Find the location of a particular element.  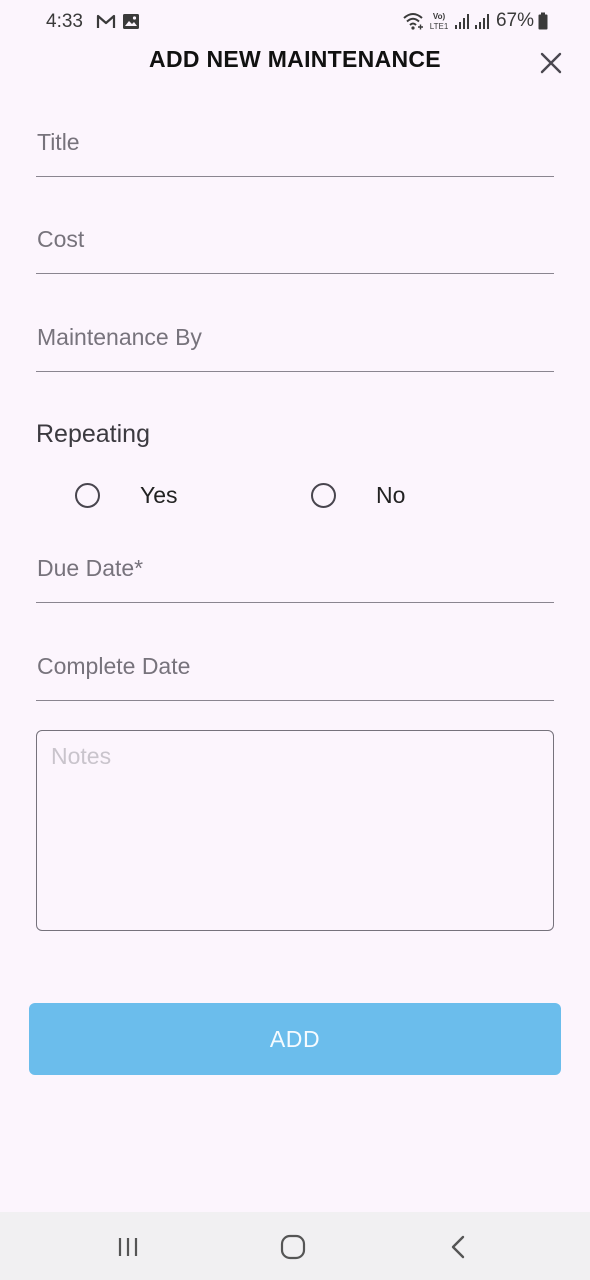

volte-icon: Vo) LTE1 is located at coordinates (439, 21).